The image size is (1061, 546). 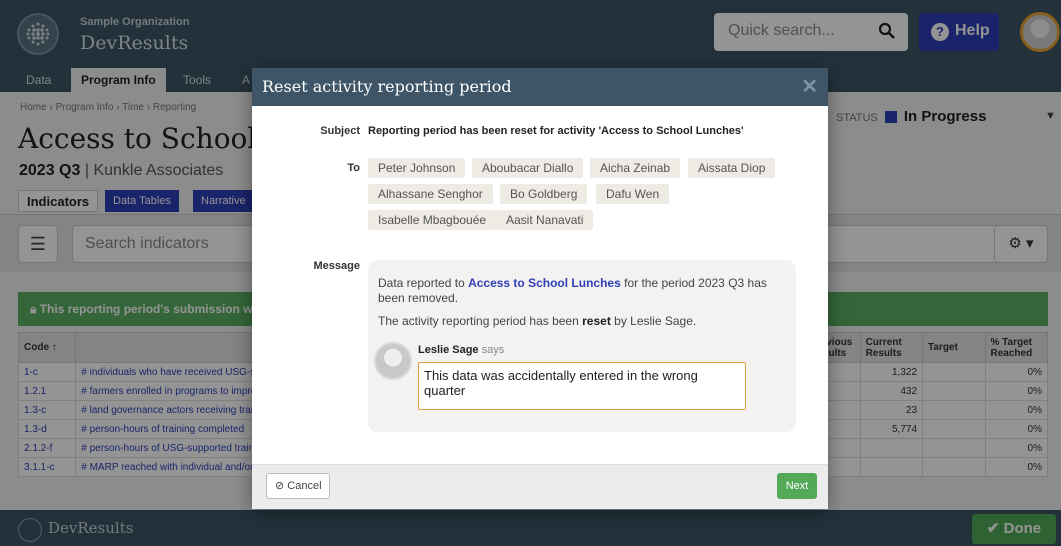 I want to click on commenter-avatar, so click(x=393, y=361).